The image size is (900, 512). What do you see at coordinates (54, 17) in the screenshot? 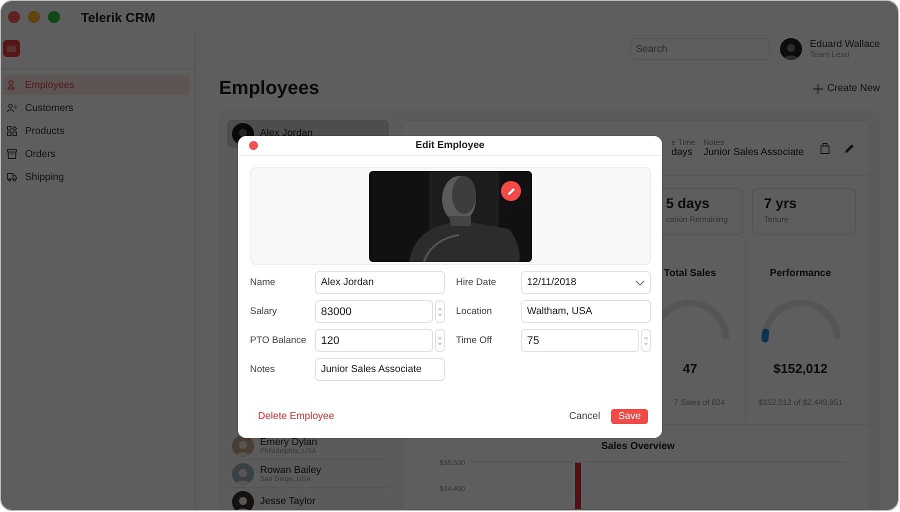
I see `maximize-icon` at bounding box center [54, 17].